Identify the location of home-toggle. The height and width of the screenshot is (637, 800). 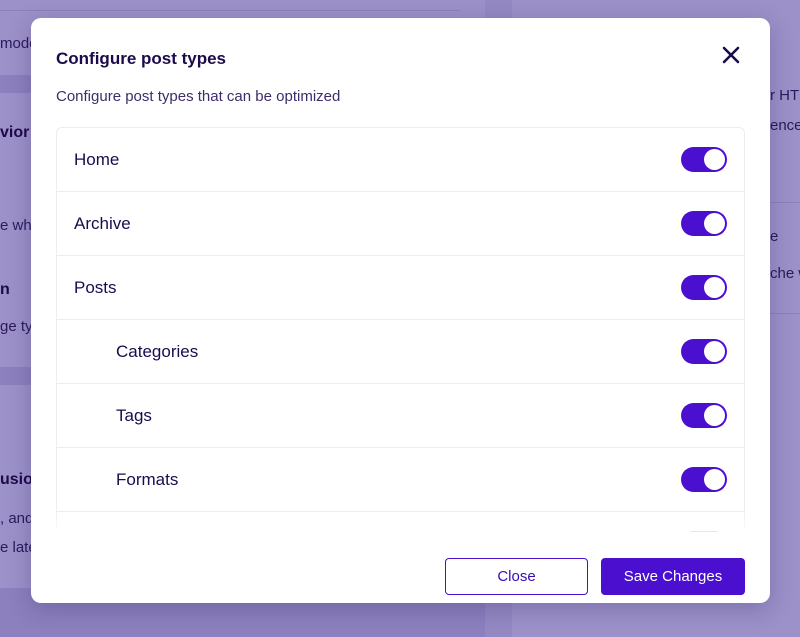
(704, 159).